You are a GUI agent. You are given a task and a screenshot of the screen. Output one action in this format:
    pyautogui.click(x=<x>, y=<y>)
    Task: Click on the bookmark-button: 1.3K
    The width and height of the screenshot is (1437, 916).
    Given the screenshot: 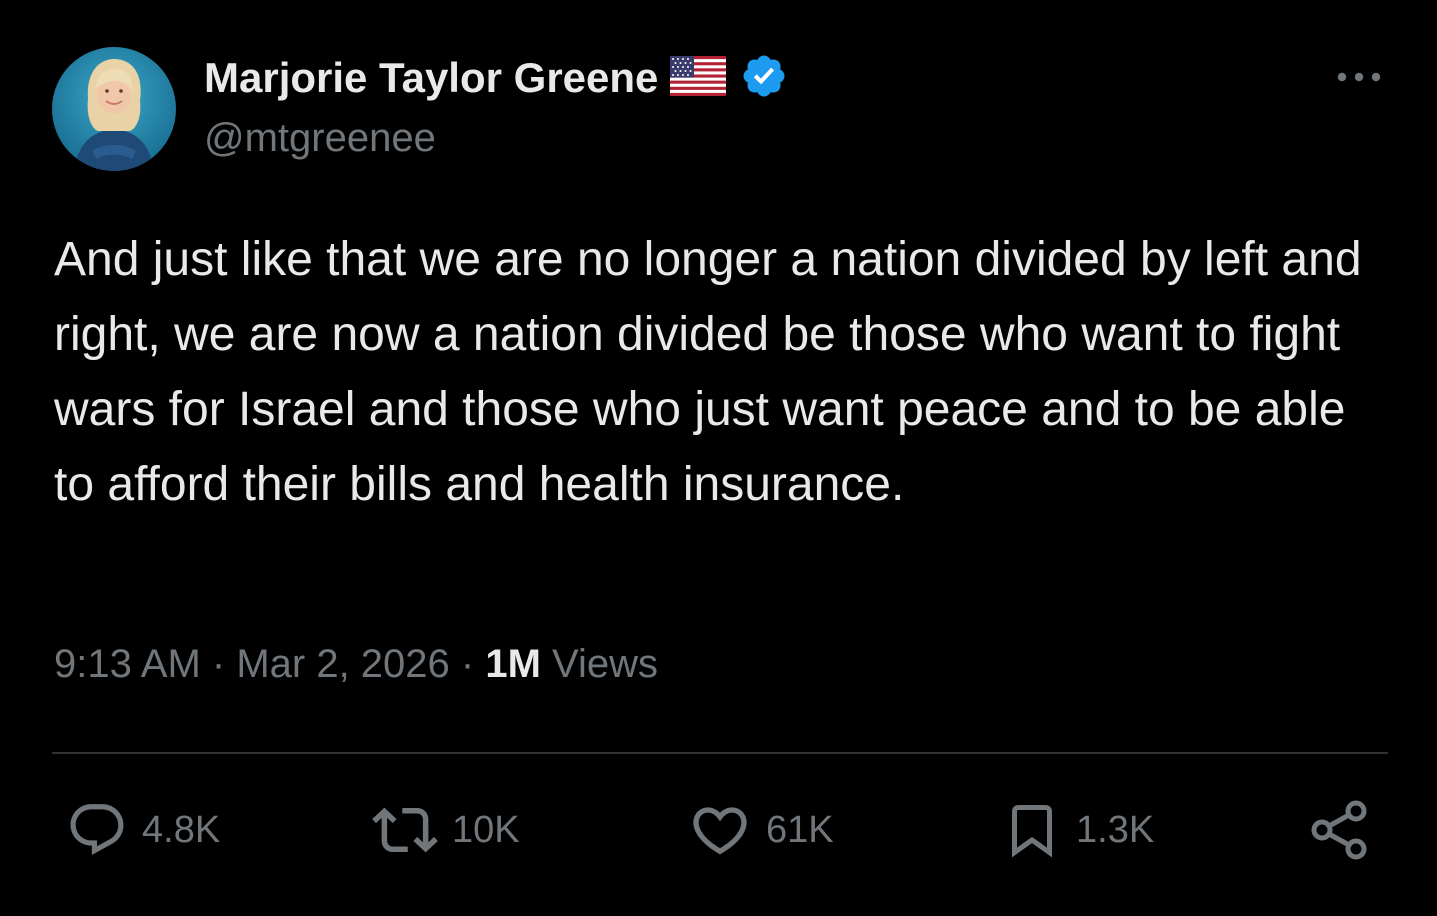 What is the action you would take?
    pyautogui.click(x=1078, y=830)
    